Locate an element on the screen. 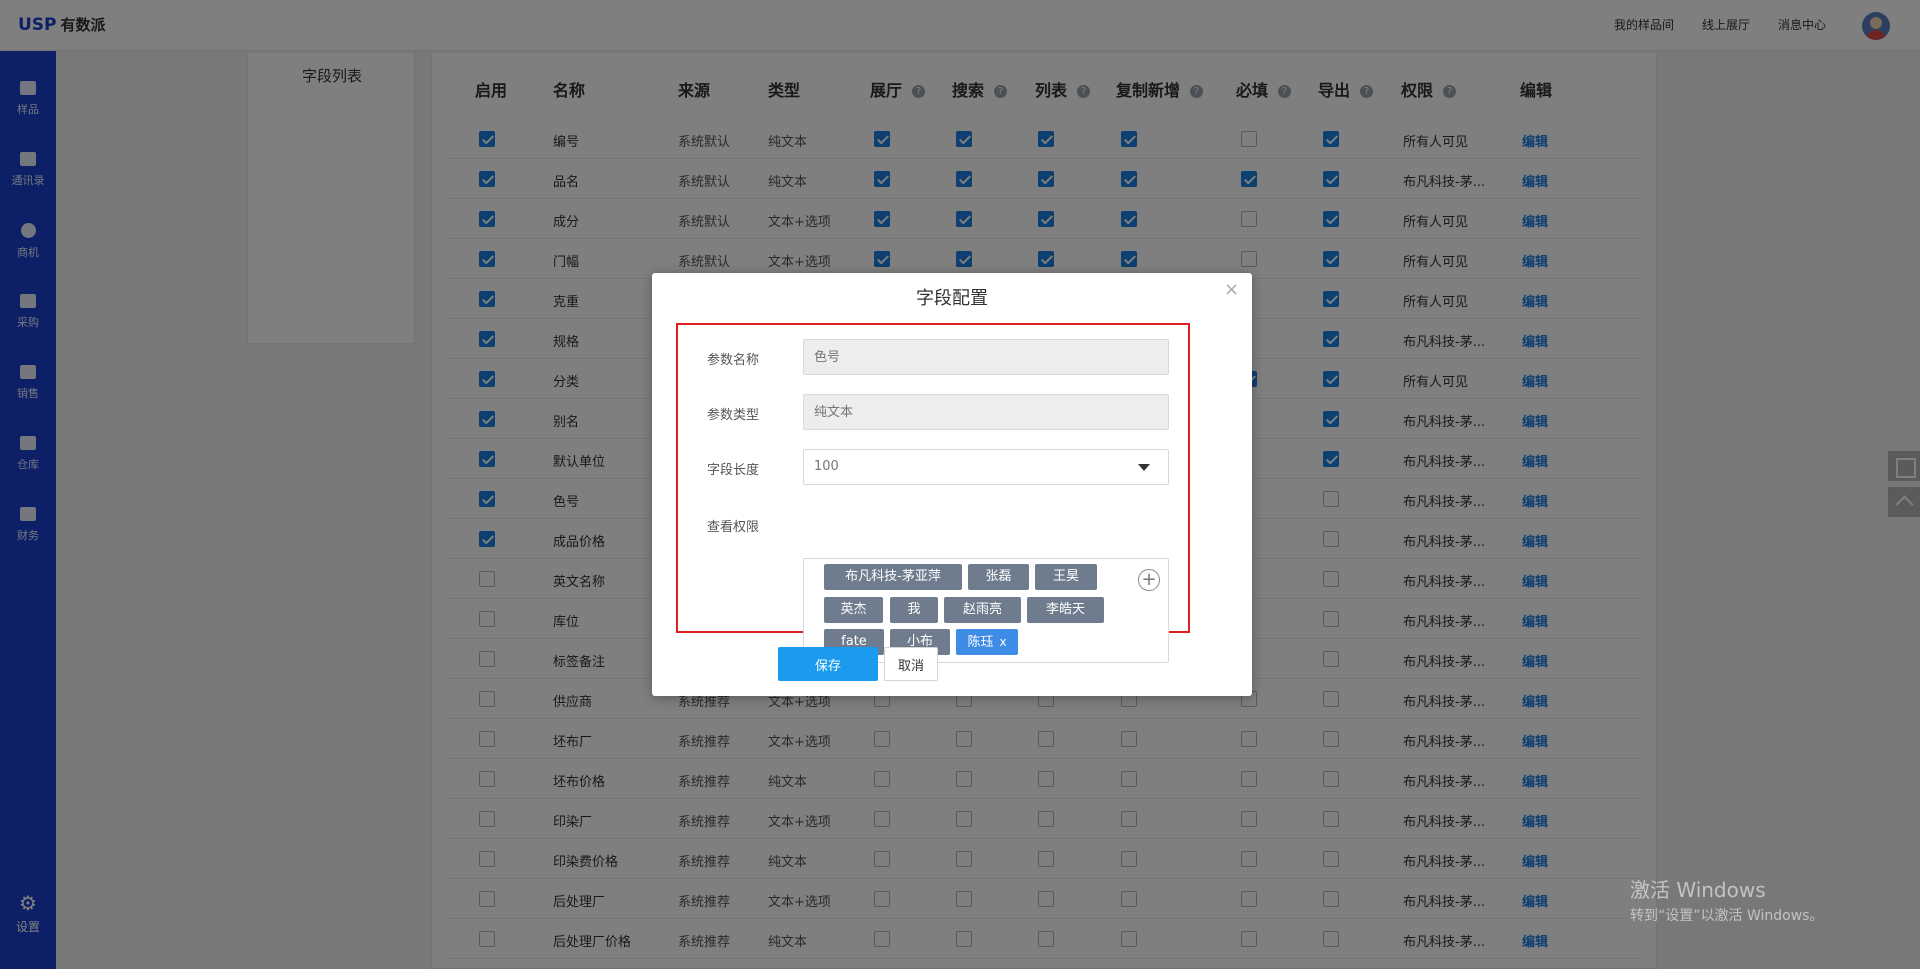  permission-tag: 王昊 is located at coordinates (1066, 577).